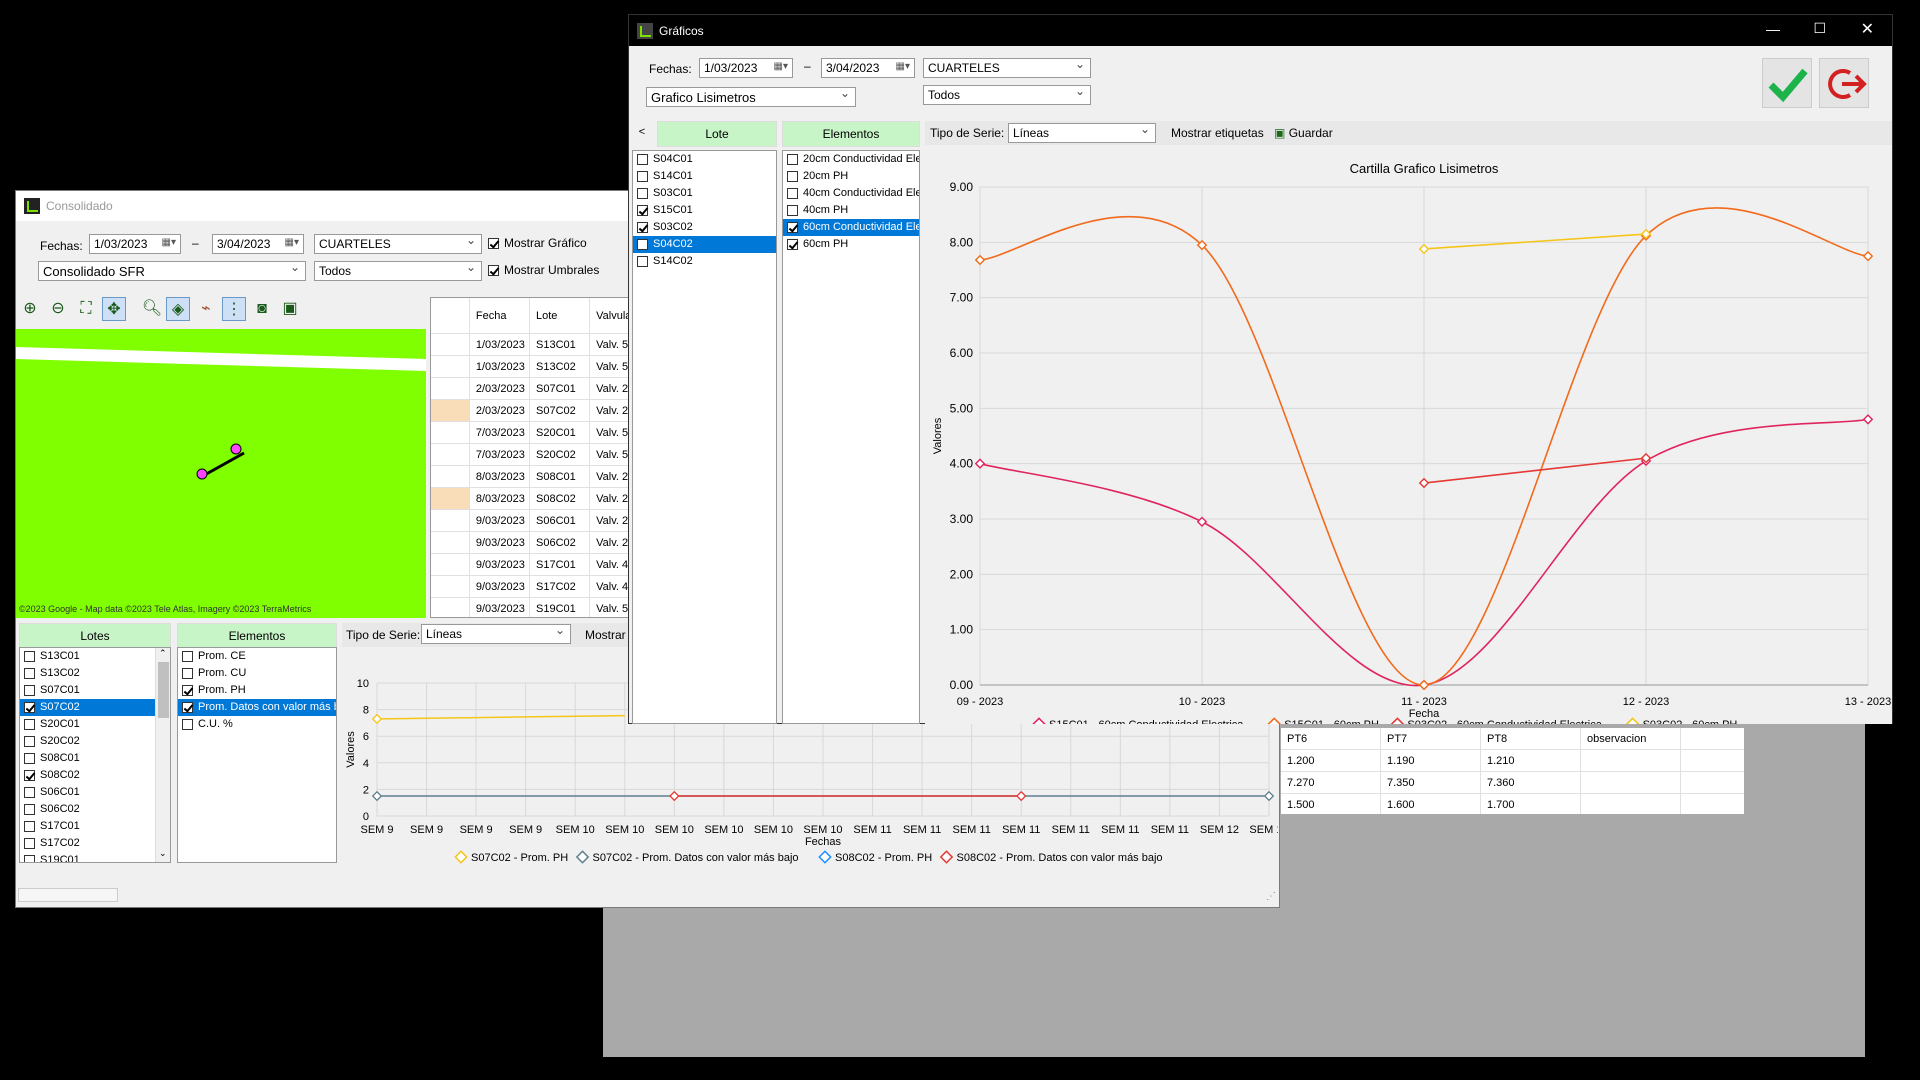 The image size is (1920, 1080). I want to click on column-header: PT7, so click(1431, 738).